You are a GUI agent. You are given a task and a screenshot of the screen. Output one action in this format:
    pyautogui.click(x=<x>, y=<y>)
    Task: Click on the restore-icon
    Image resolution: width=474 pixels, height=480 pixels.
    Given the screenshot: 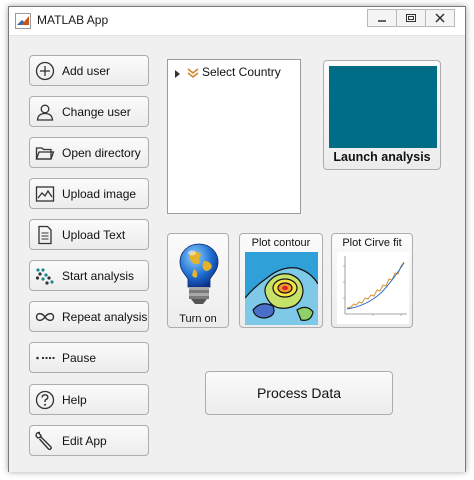 What is the action you would take?
    pyautogui.click(x=411, y=18)
    